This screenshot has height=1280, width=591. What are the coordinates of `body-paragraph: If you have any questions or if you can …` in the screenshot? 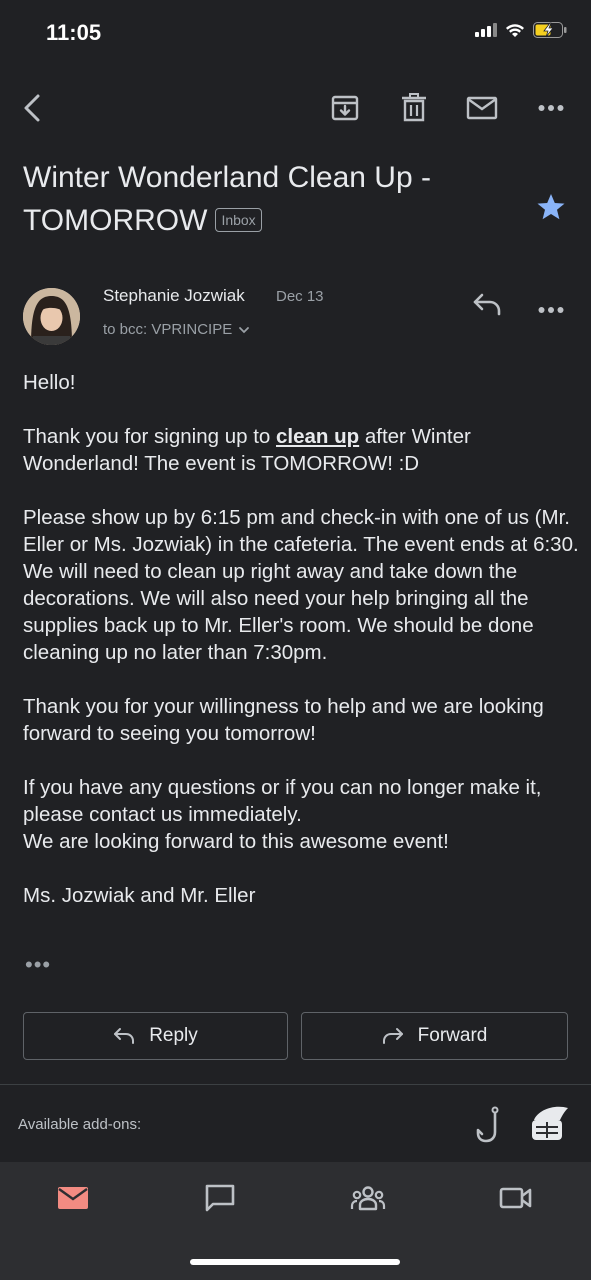 It's located at (282, 801).